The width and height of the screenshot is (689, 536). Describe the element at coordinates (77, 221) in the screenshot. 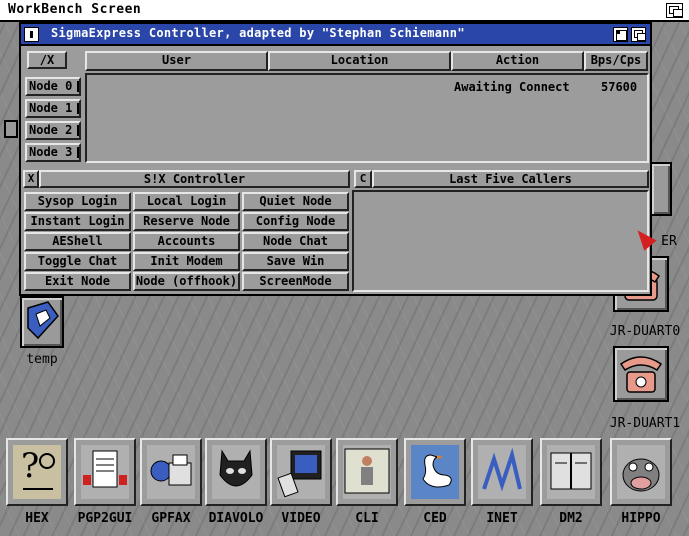

I see `instant-login-button: Instant Login` at that location.